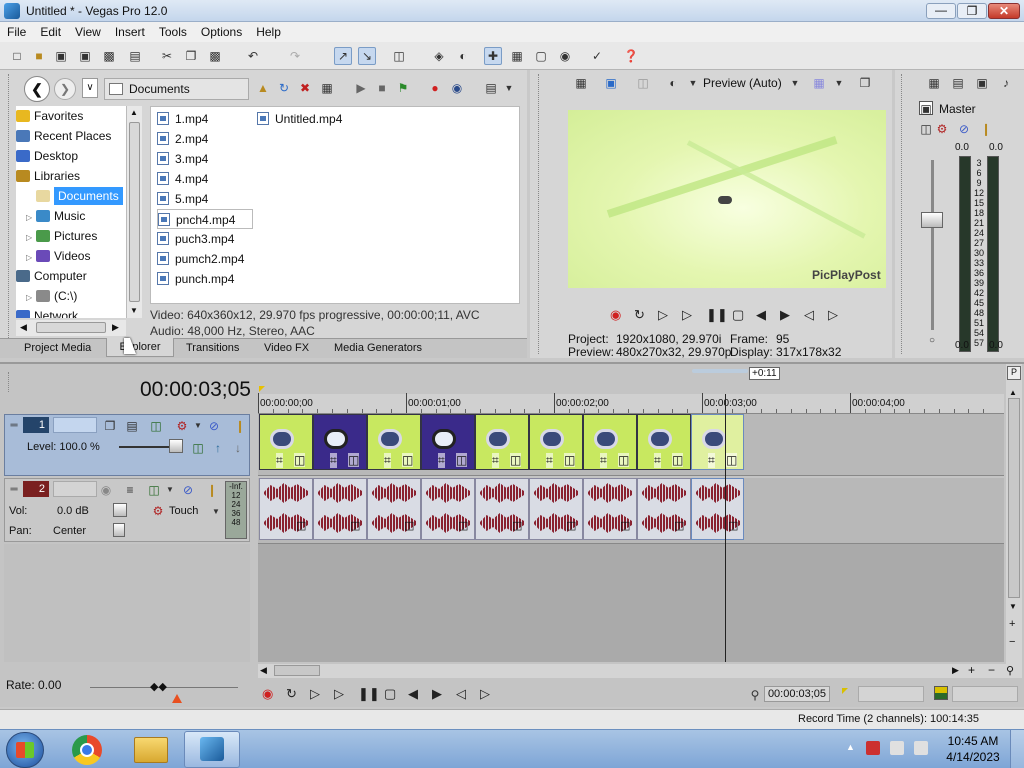 The image size is (1024, 768). Describe the element at coordinates (49, 116) in the screenshot. I see `tree-item: Favorites` at that location.